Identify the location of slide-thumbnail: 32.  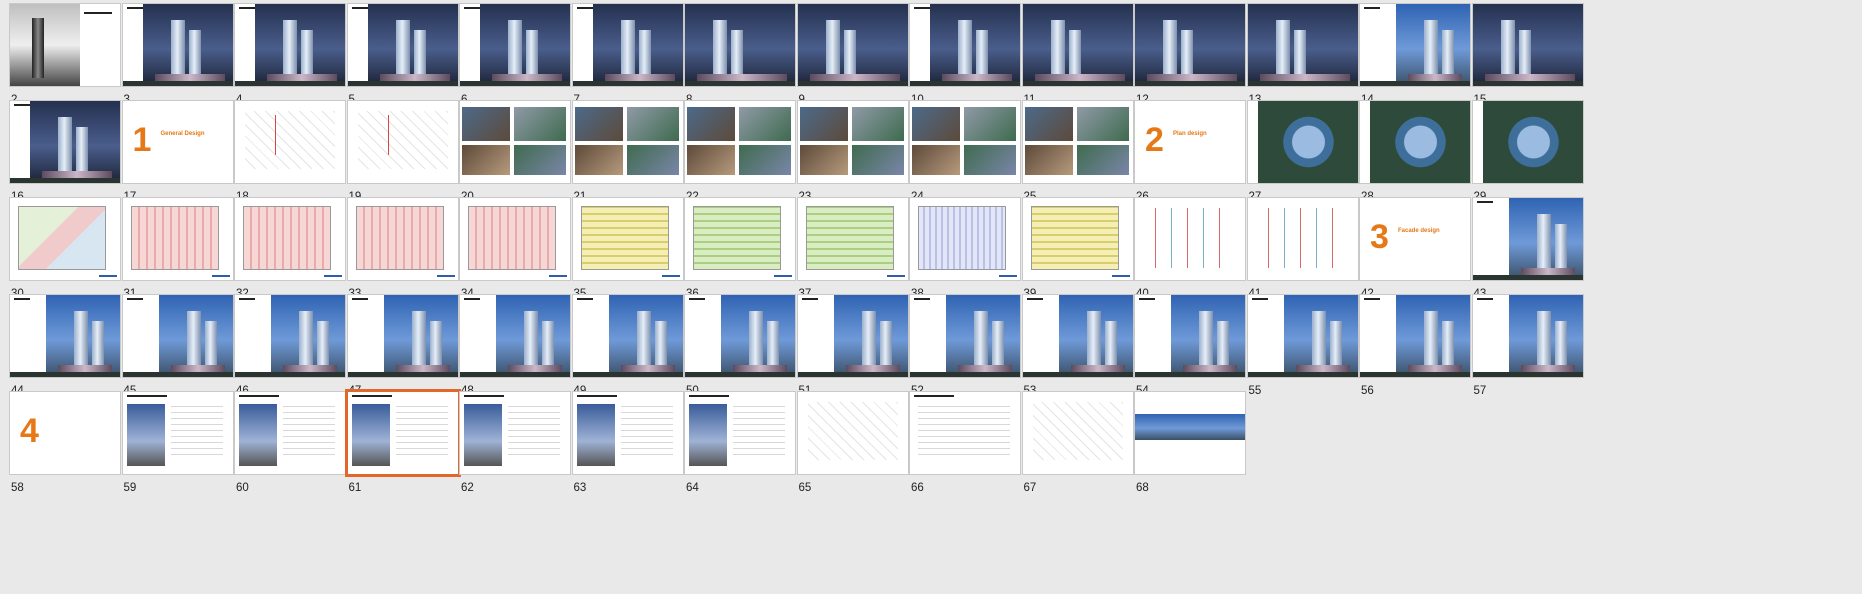
(290, 248).